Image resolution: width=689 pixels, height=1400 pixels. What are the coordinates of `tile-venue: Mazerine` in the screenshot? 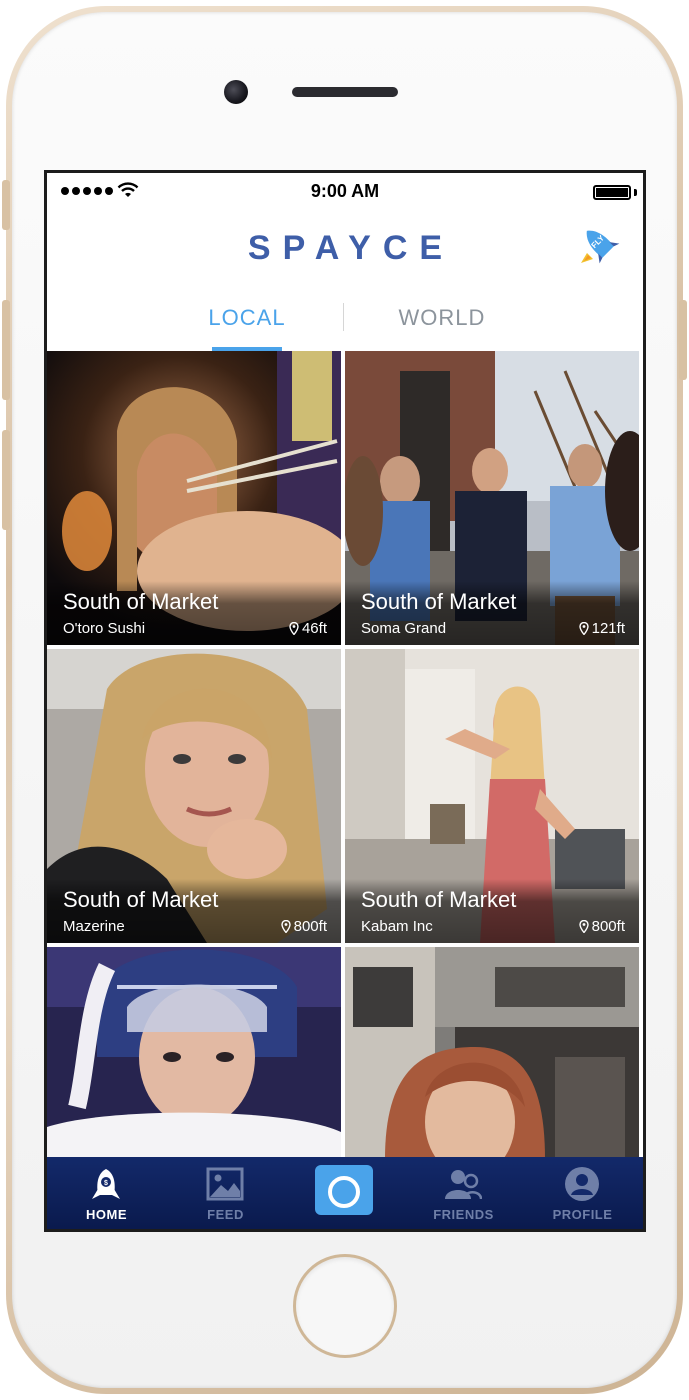 It's located at (94, 926).